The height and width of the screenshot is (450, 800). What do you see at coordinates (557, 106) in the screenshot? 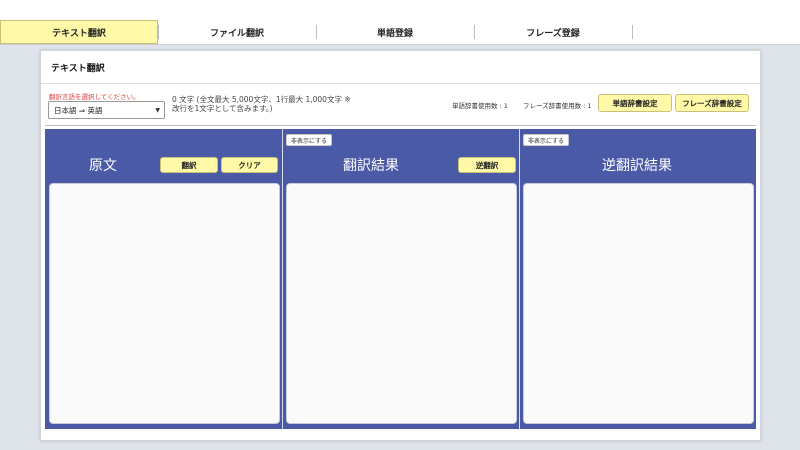
I see `phrase-dict-count: フレーズ辞書使用数 : 1` at bounding box center [557, 106].